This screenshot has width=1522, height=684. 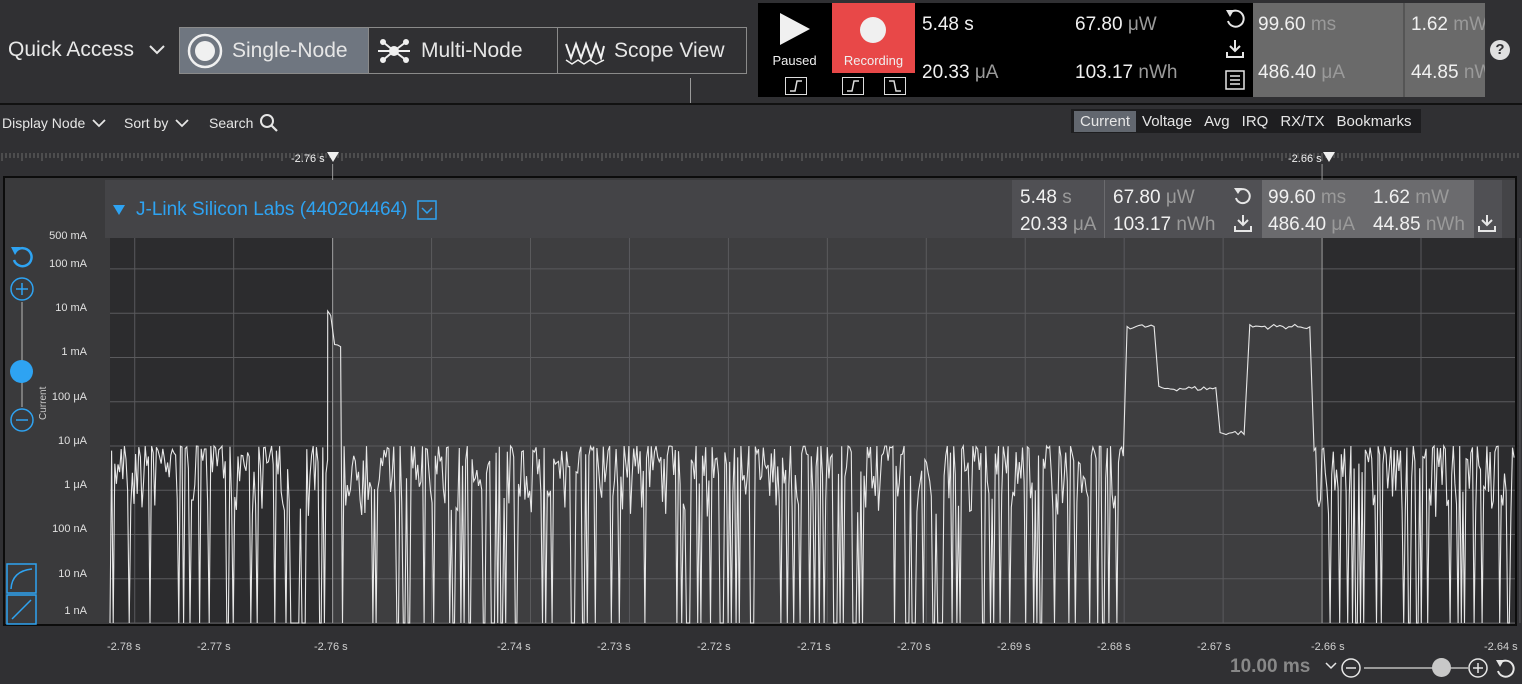 I want to click on y-tick-label: 500 mA, so click(x=68, y=236).